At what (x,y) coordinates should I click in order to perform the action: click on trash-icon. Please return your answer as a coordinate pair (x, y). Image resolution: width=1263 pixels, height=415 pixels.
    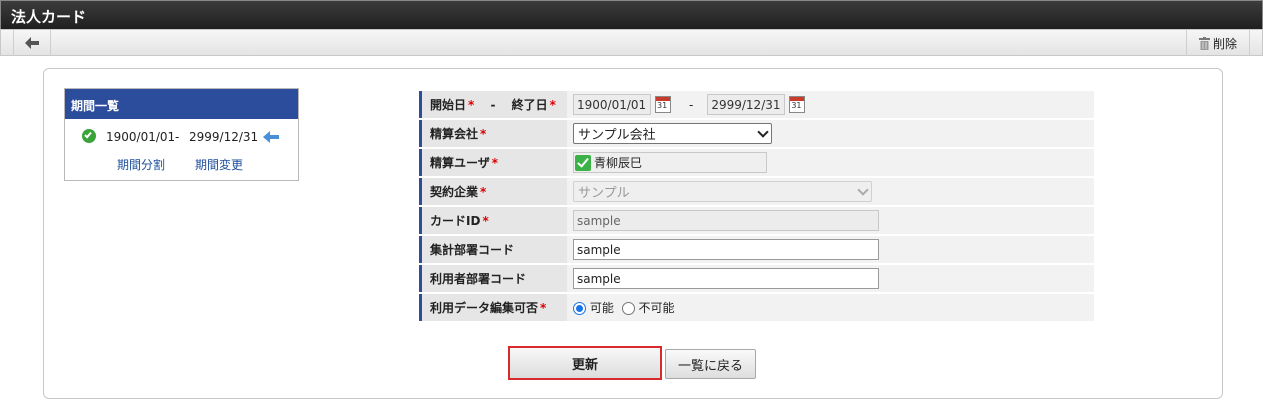
    Looking at the image, I should click on (1204, 43).